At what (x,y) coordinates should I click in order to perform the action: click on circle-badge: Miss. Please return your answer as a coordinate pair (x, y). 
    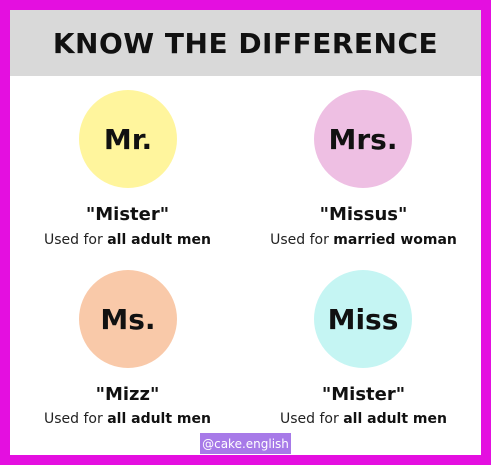
    Looking at the image, I should click on (363, 319).